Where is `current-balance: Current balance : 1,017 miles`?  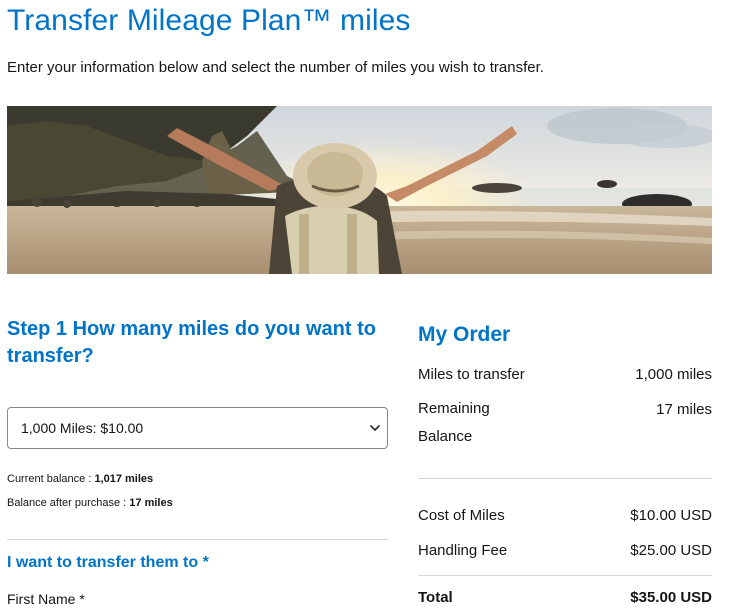
current-balance: Current balance : 1,017 miles is located at coordinates (80, 479).